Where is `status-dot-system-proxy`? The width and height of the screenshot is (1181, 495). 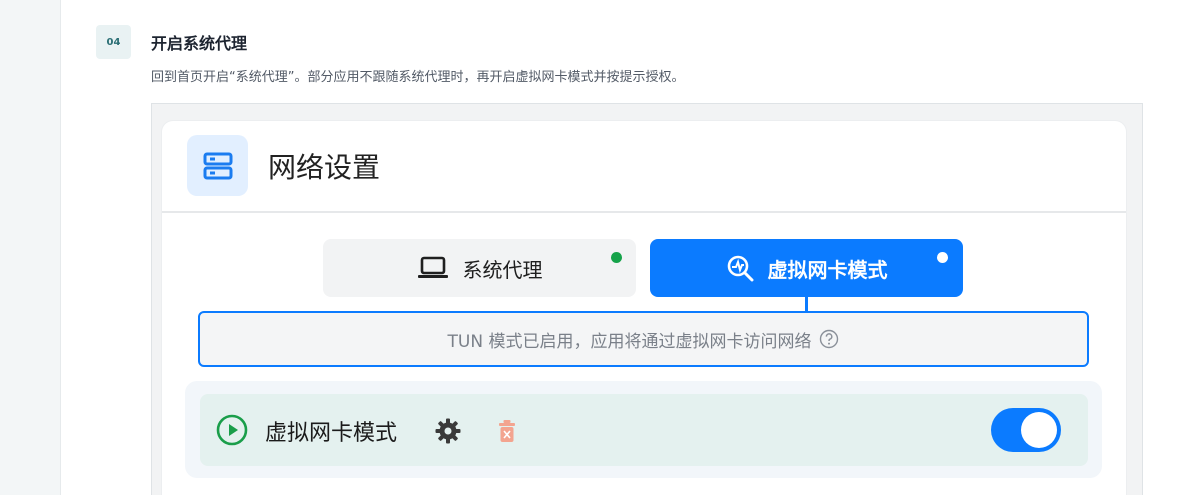
status-dot-system-proxy is located at coordinates (616, 257).